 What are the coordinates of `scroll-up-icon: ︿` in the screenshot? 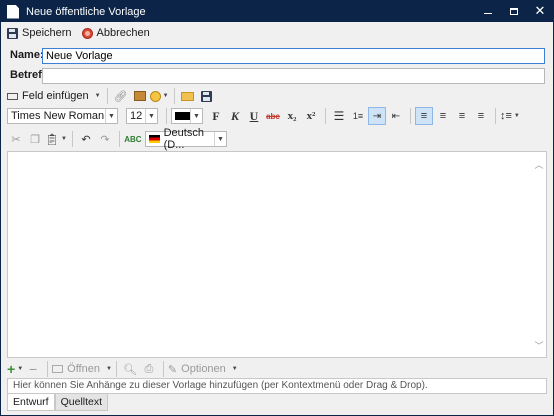 It's located at (539, 165).